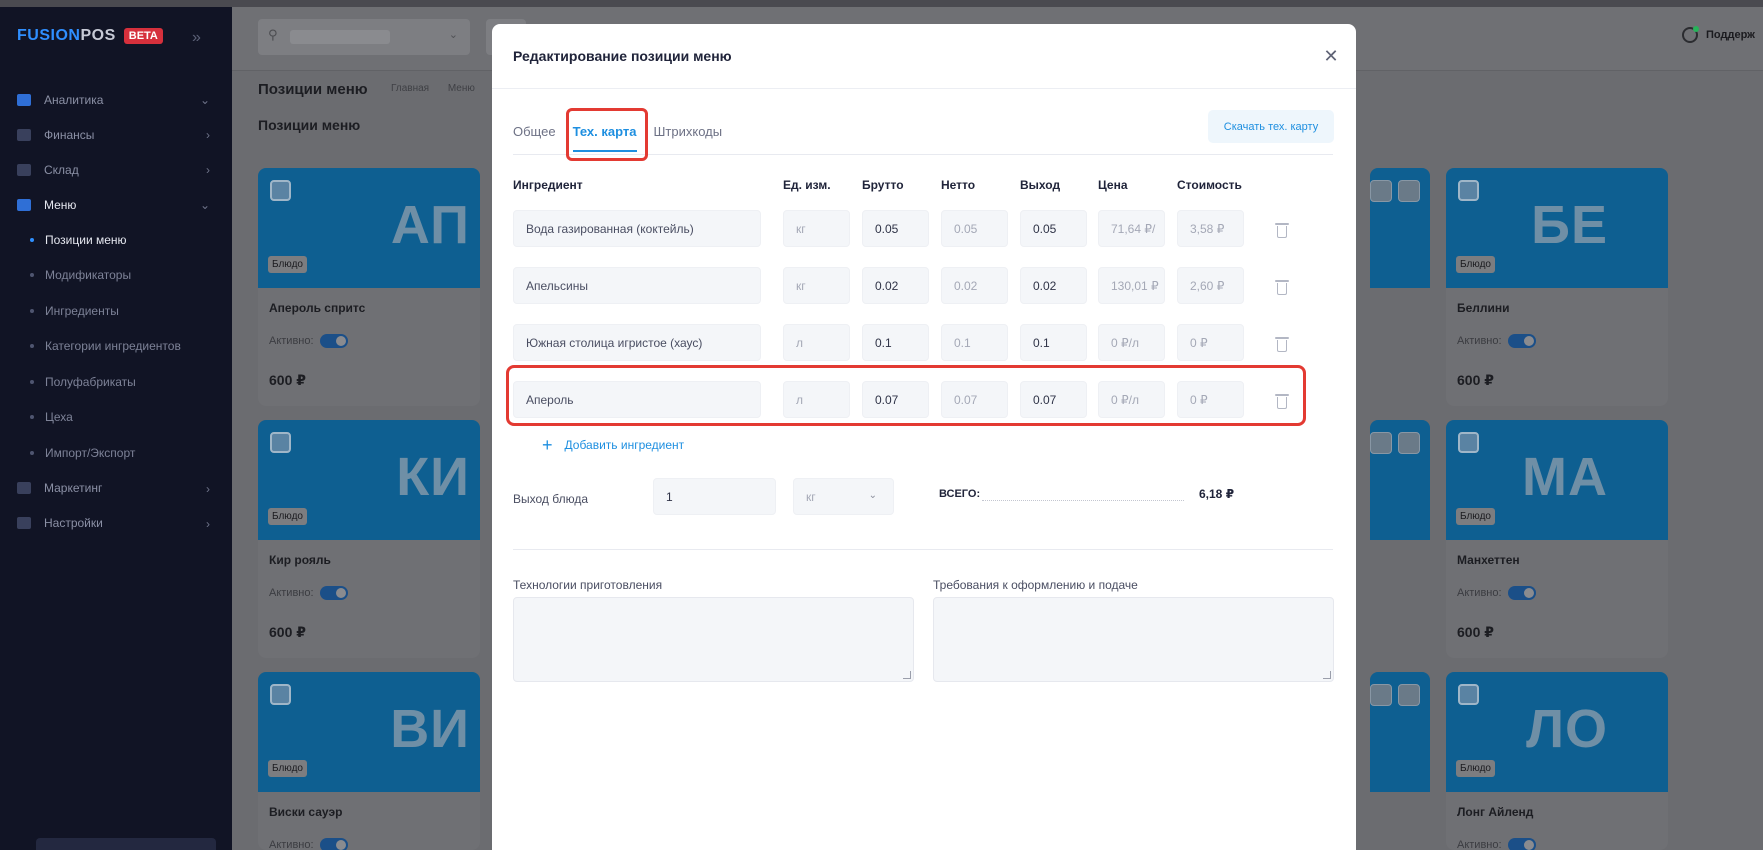 Image resolution: width=1763 pixels, height=850 pixels. Describe the element at coordinates (895, 342) in the screenshot. I see `gross-field: 0.1` at that location.